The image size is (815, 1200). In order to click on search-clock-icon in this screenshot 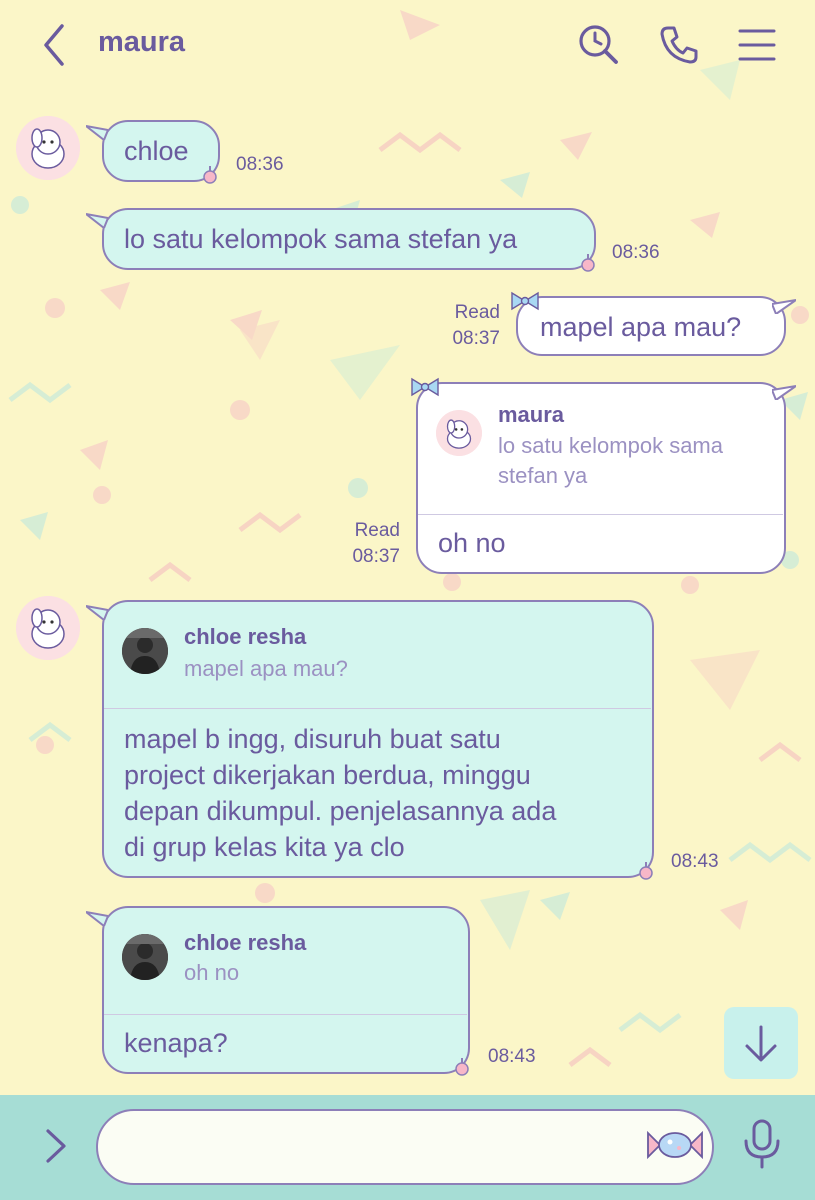, I will do `click(598, 44)`.